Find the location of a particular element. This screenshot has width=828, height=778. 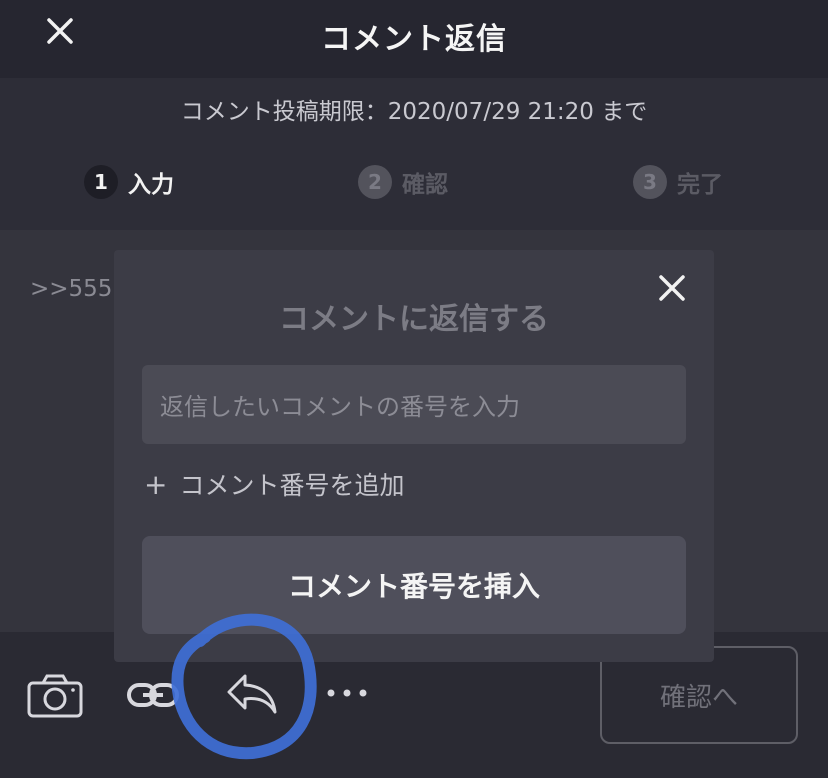

step-number: 3 is located at coordinates (650, 182).